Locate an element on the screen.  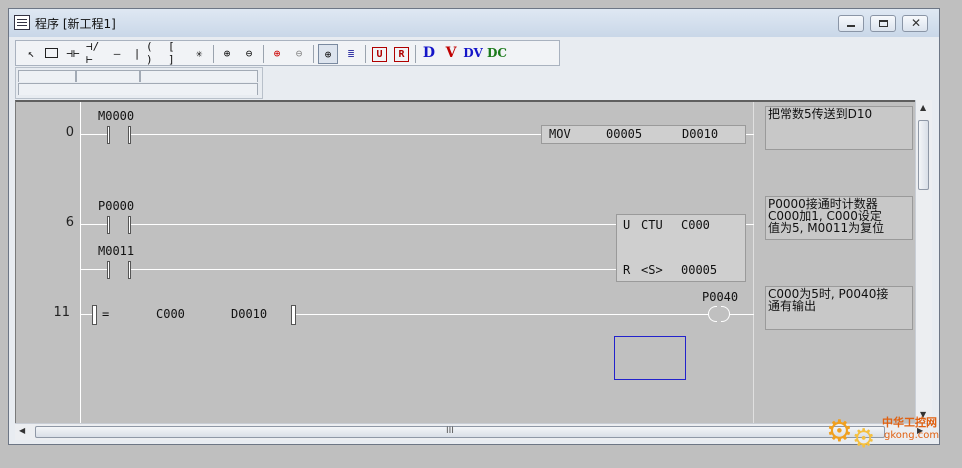
instruction-dst: D0010 is located at coordinates (700, 134).